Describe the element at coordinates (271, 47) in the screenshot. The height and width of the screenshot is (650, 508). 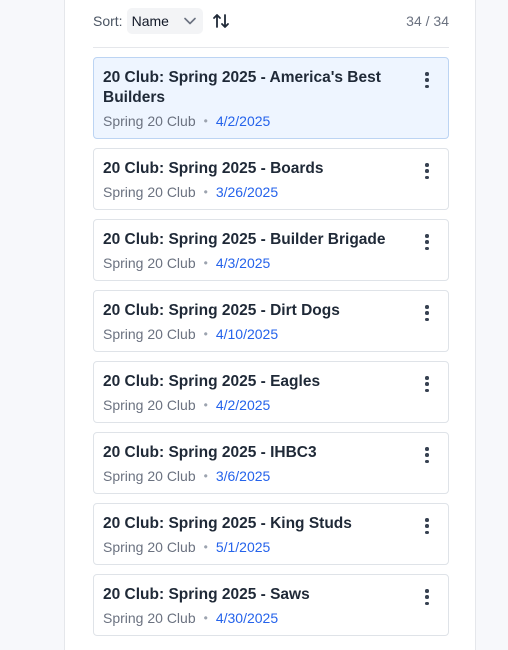
I see `divider` at that location.